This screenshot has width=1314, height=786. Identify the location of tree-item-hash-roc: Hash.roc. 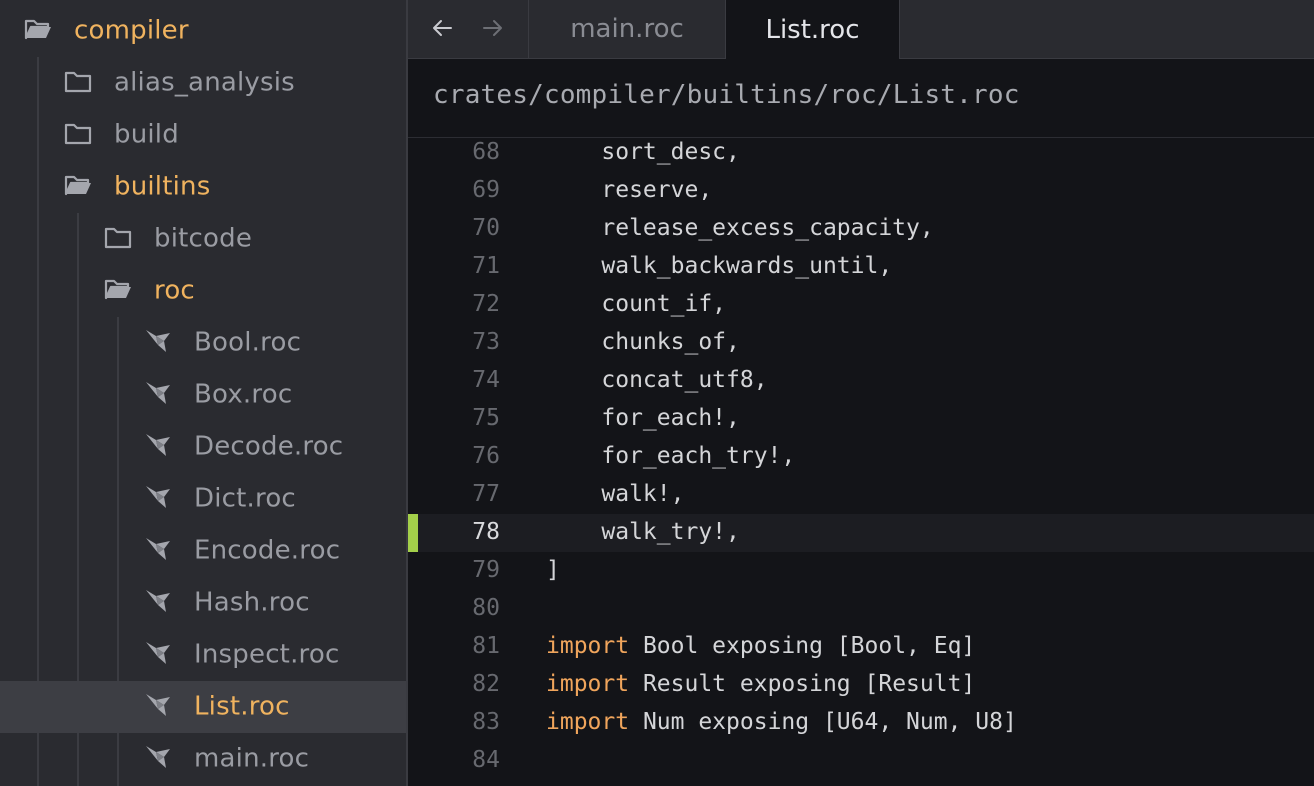
(203, 603).